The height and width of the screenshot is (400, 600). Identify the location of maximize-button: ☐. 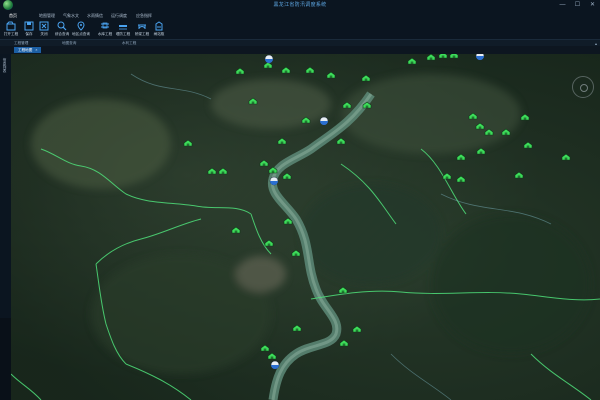
(577, 5).